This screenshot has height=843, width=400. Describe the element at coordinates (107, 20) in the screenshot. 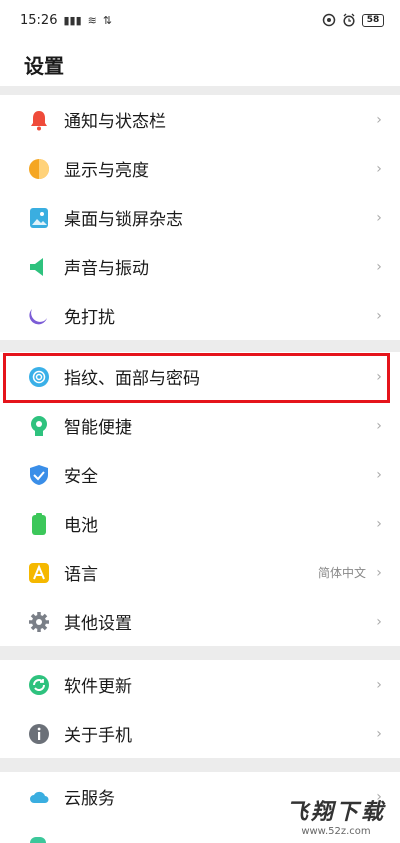

I see `data-transfer-icon: ⇅` at that location.